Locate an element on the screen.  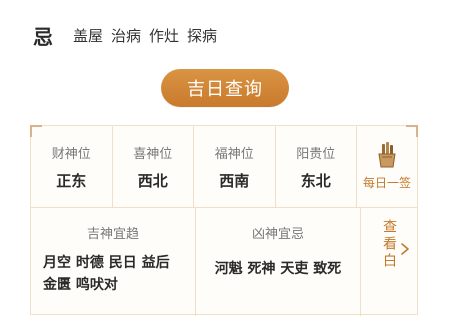
avoid-title: 忌 is located at coordinates (43, 36).